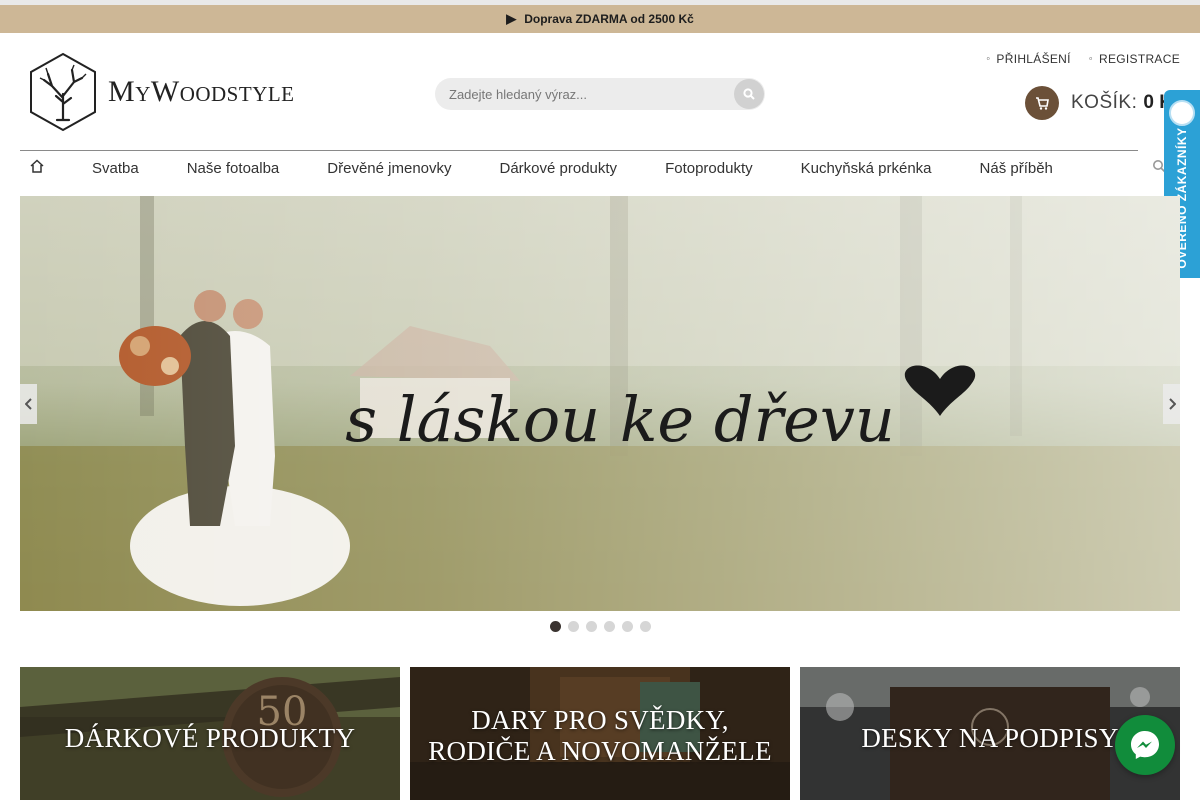 Image resolution: width=1200 pixels, height=800 pixels. I want to click on site-logo: MYWOODSTYLE, so click(161, 92).